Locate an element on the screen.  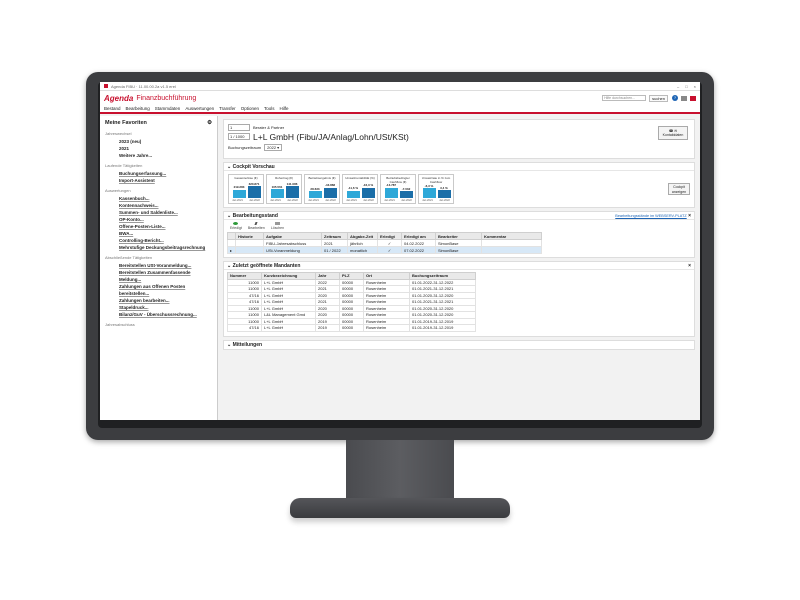
menu-hilfe: Hilfe is located at coordinates (283, 108).